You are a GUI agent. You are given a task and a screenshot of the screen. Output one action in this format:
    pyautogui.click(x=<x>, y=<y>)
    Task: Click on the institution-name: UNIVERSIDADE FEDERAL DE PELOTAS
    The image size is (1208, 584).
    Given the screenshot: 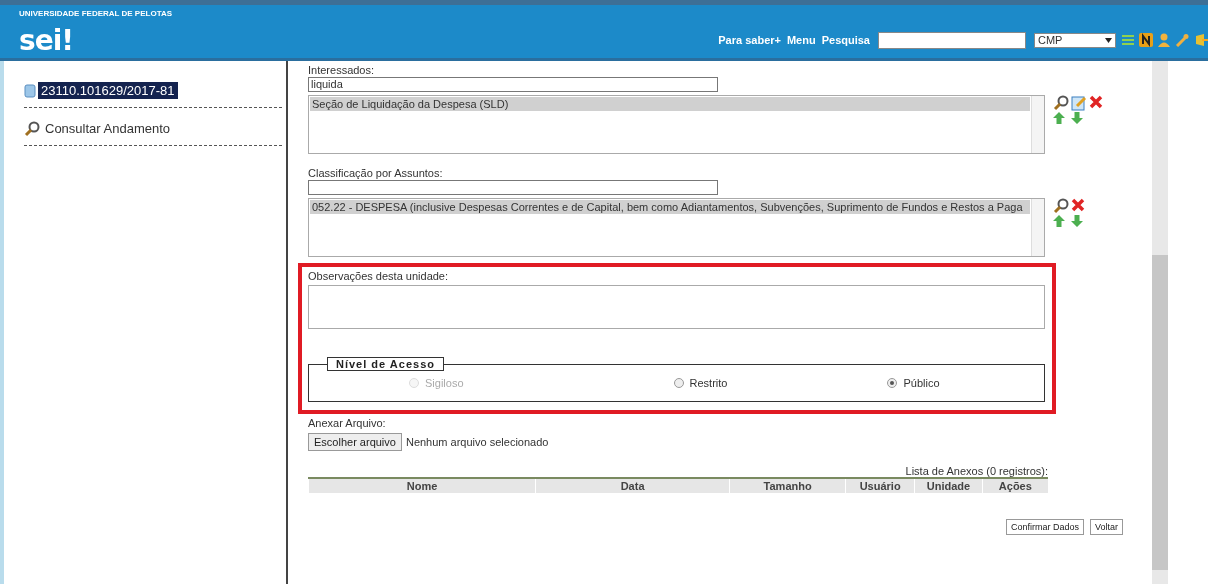 What is the action you would take?
    pyautogui.click(x=96, y=14)
    